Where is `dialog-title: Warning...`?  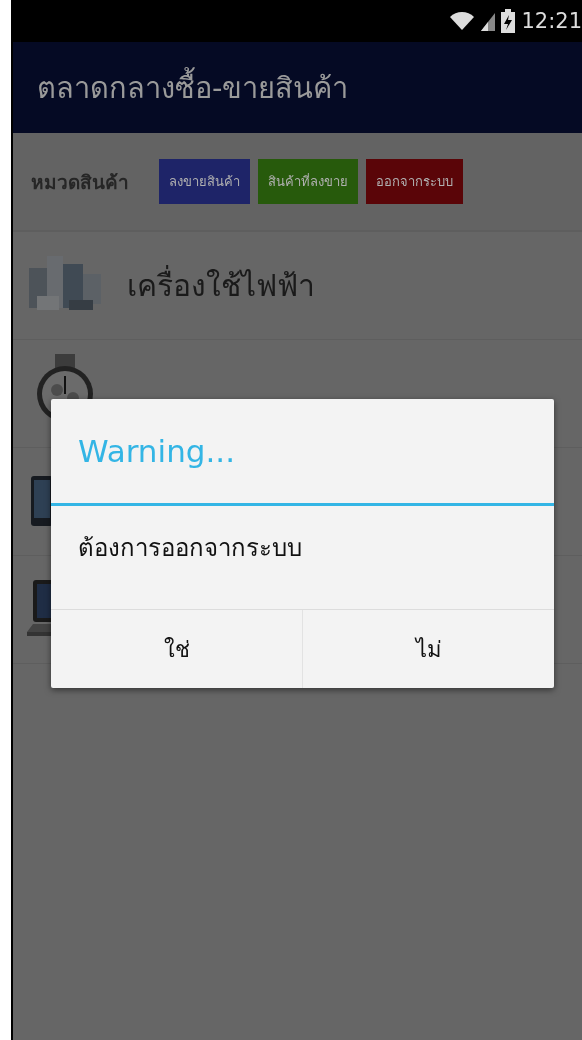
dialog-title: Warning... is located at coordinates (156, 451).